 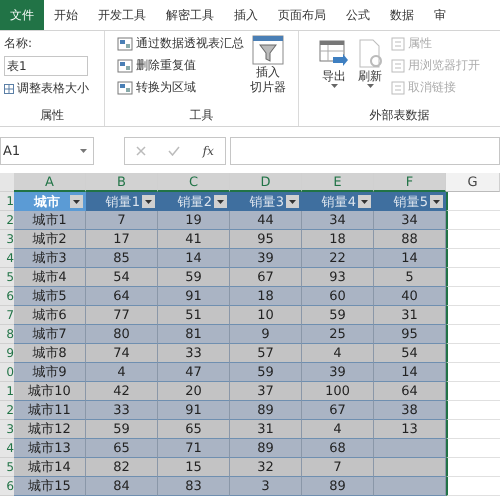 What do you see at coordinates (22, 15) in the screenshot?
I see `ribbon-tab: 文件` at bounding box center [22, 15].